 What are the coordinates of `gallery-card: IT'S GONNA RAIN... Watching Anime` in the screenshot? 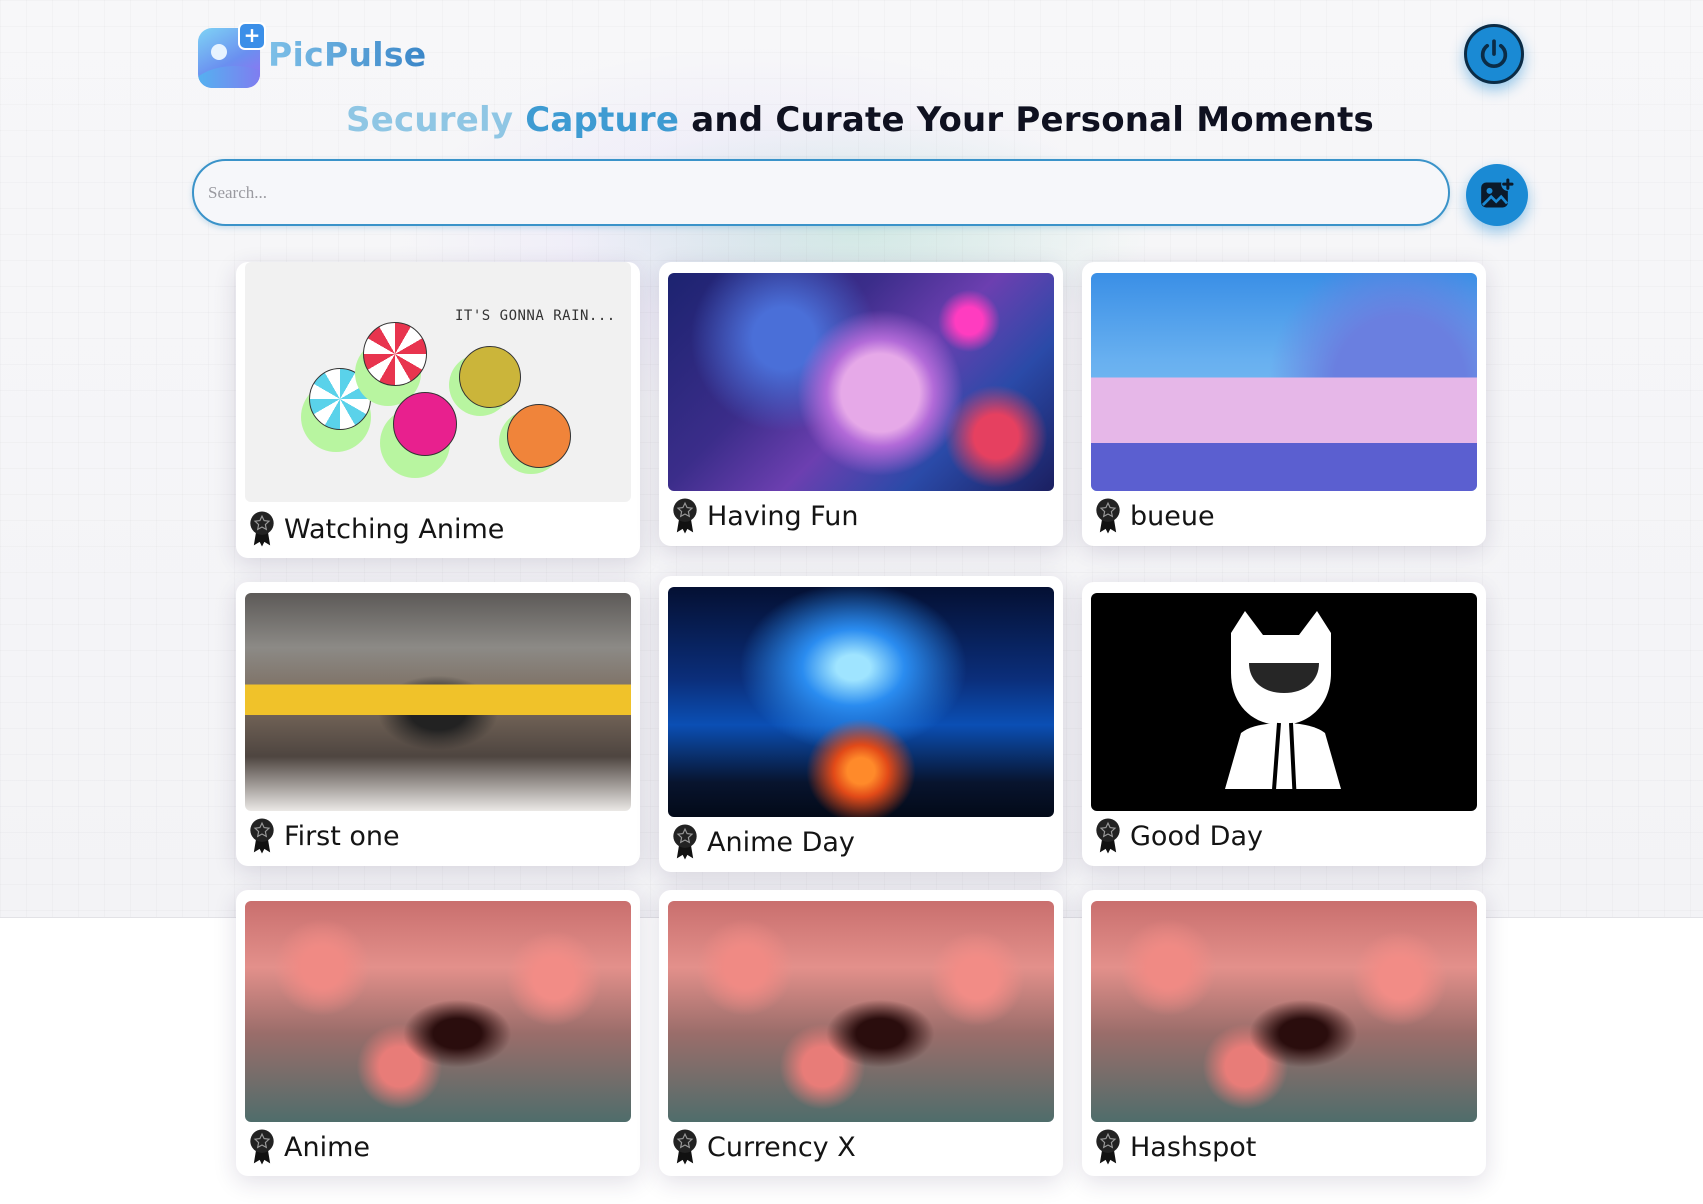 It's located at (438, 410).